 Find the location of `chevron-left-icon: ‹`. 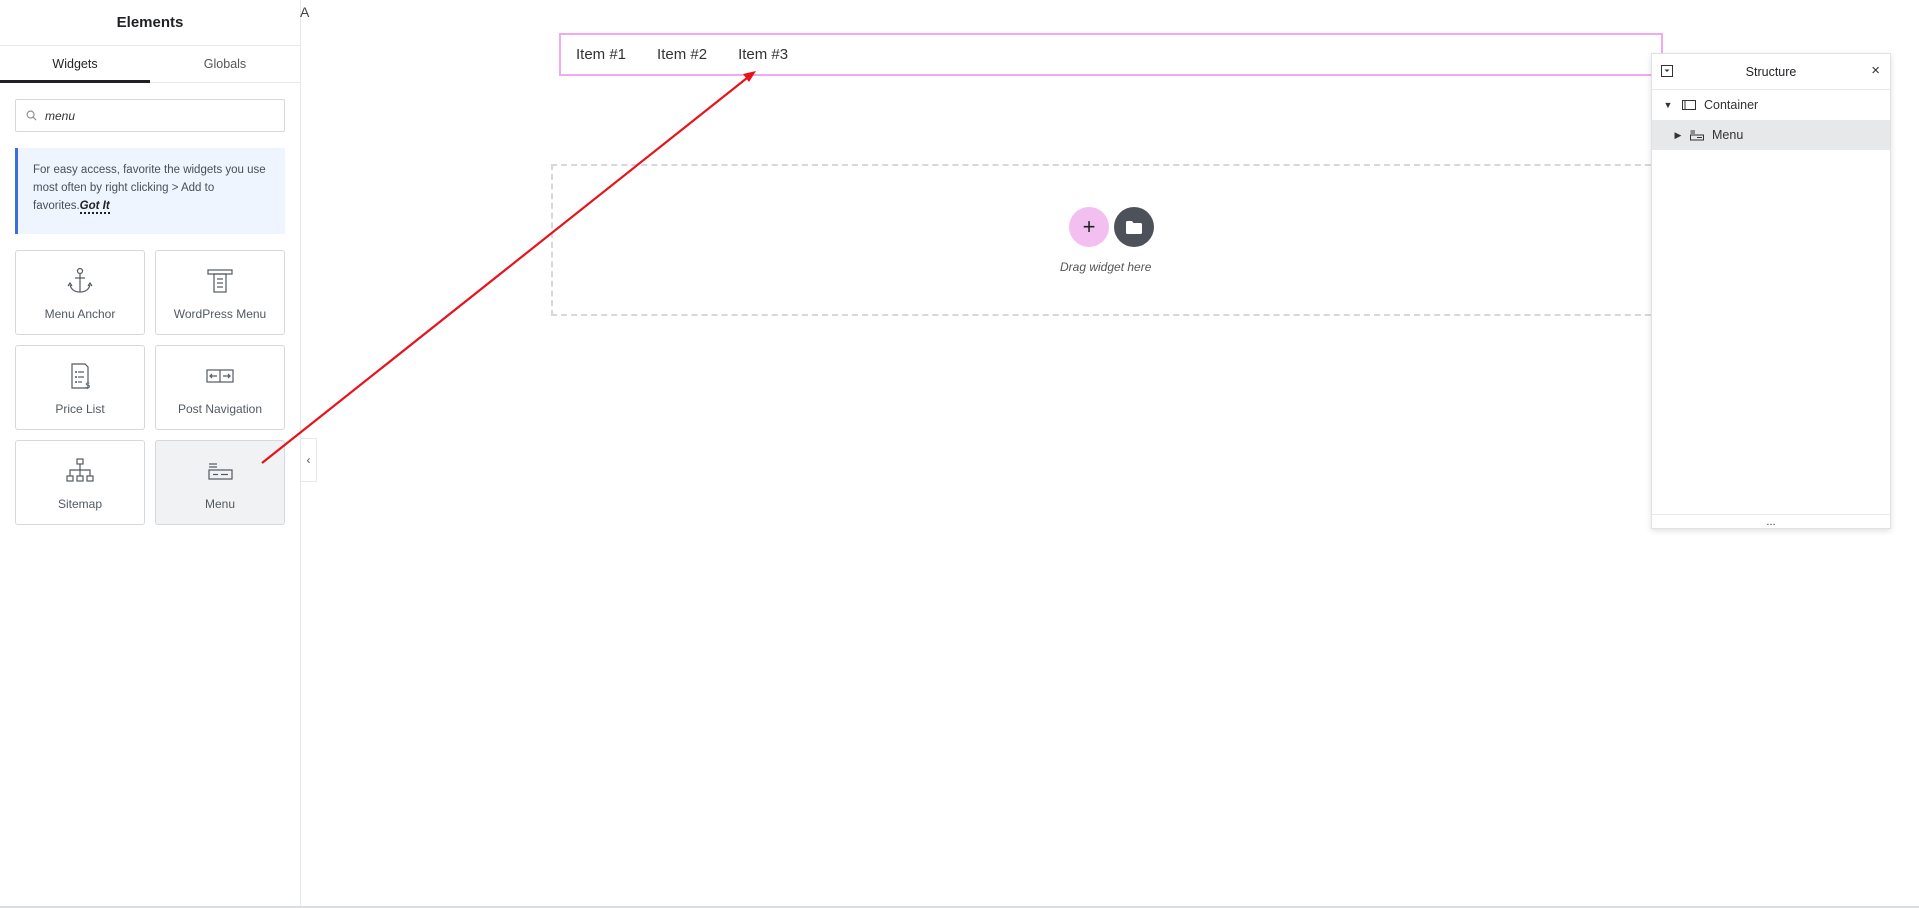

chevron-left-icon: ‹ is located at coordinates (308, 460).